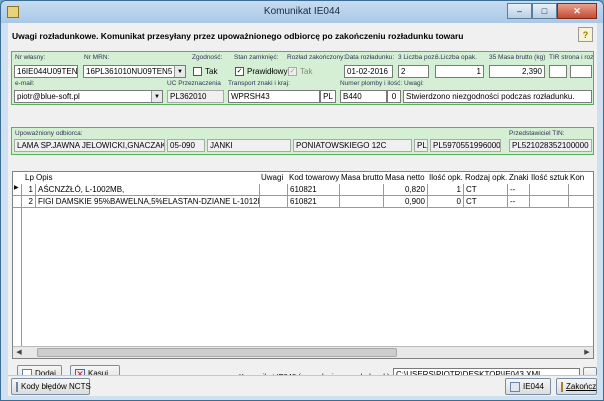  I want to click on cell-lp: 2, so click(29, 202).